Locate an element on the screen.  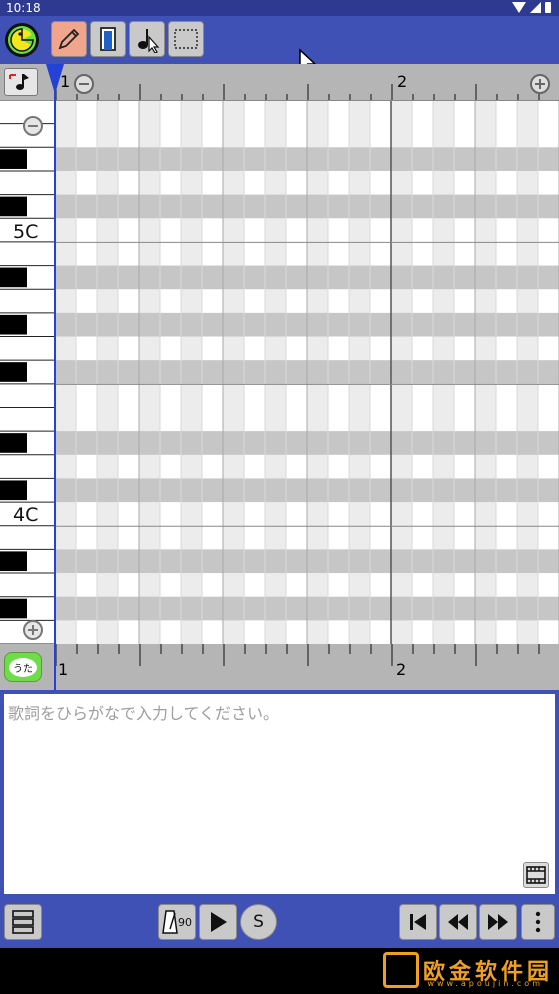
zoom-out-vertical-icon is located at coordinates (33, 126).